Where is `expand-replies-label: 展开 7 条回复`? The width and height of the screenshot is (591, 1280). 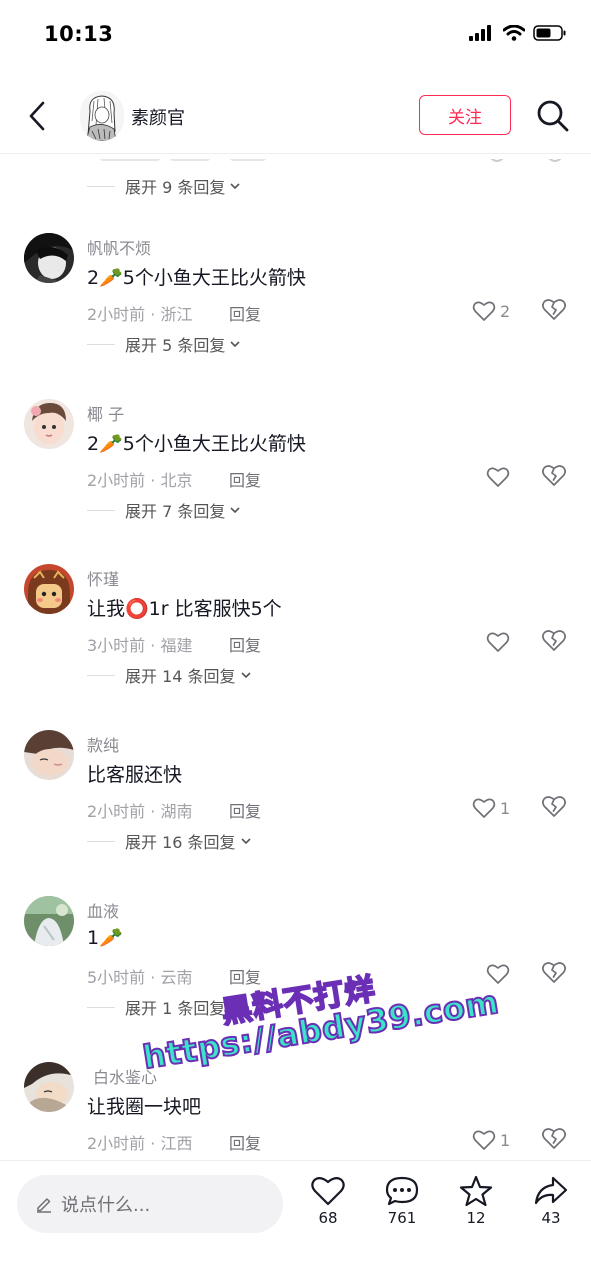
expand-replies-label: 展开 7 条回复 is located at coordinates (175, 511).